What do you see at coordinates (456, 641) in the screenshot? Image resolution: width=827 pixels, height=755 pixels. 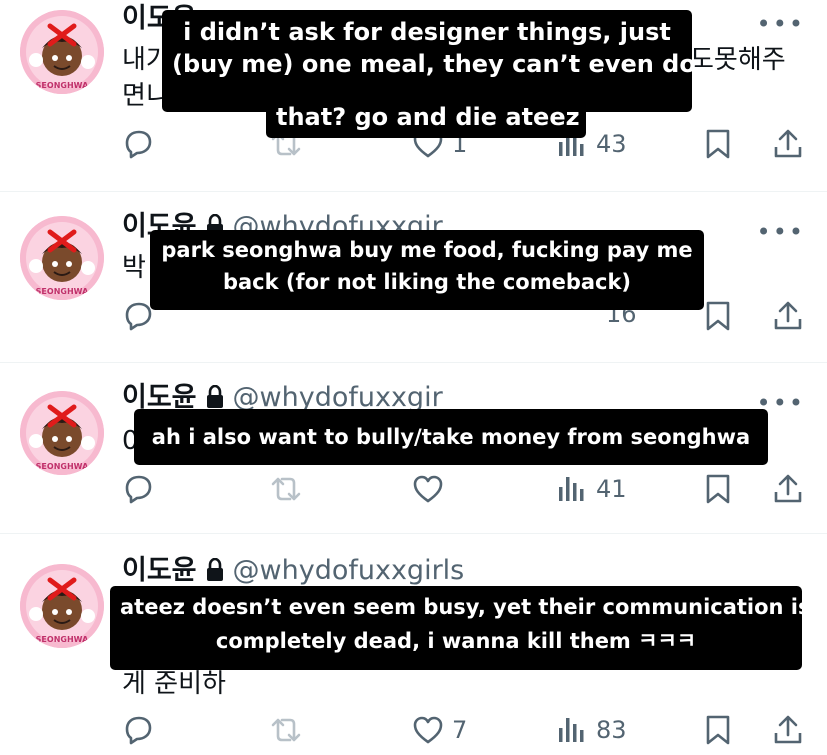 I see `caption-line: completely dead, i wanna kill them ㅋㅋㅋ` at bounding box center [456, 641].